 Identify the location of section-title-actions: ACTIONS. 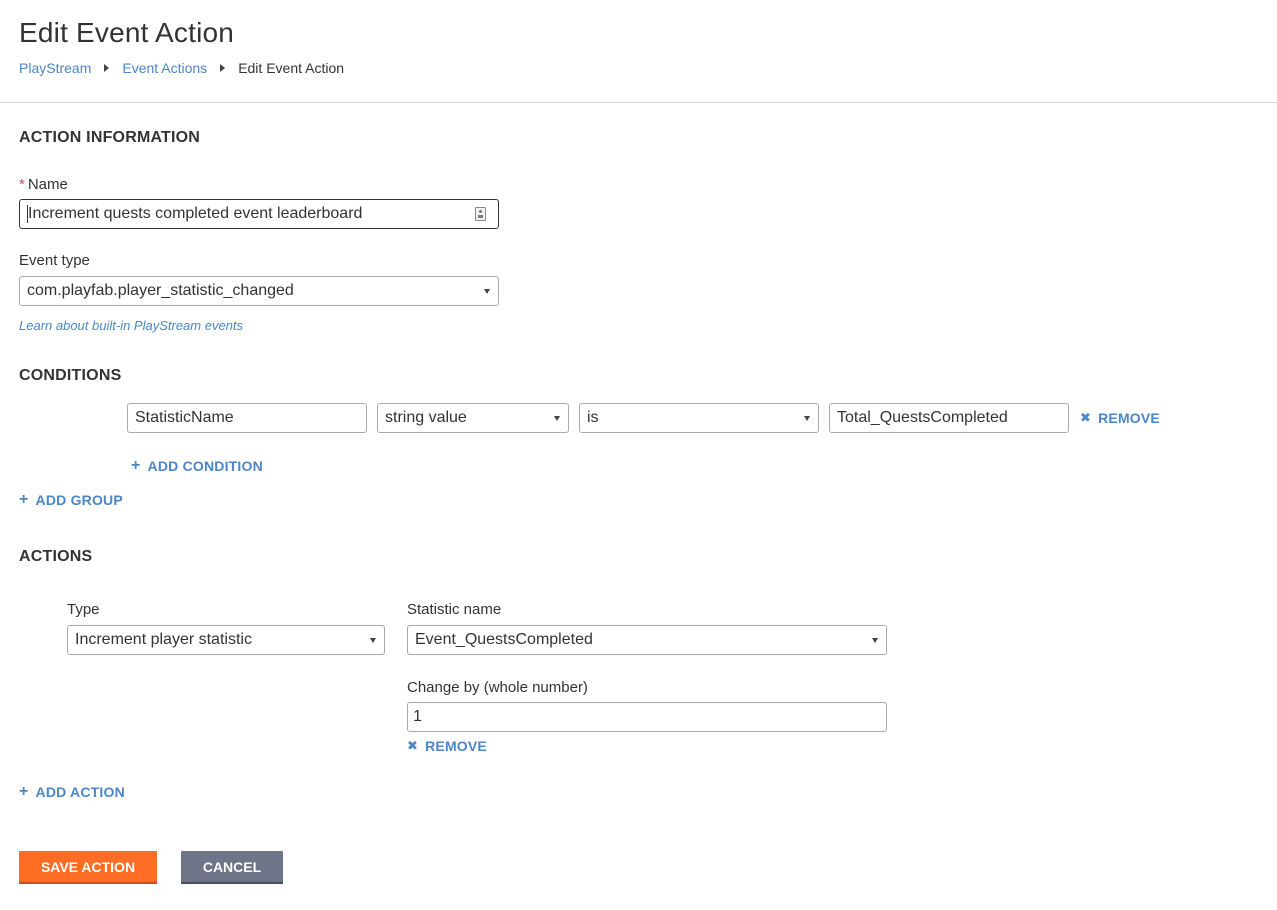
(56, 556).